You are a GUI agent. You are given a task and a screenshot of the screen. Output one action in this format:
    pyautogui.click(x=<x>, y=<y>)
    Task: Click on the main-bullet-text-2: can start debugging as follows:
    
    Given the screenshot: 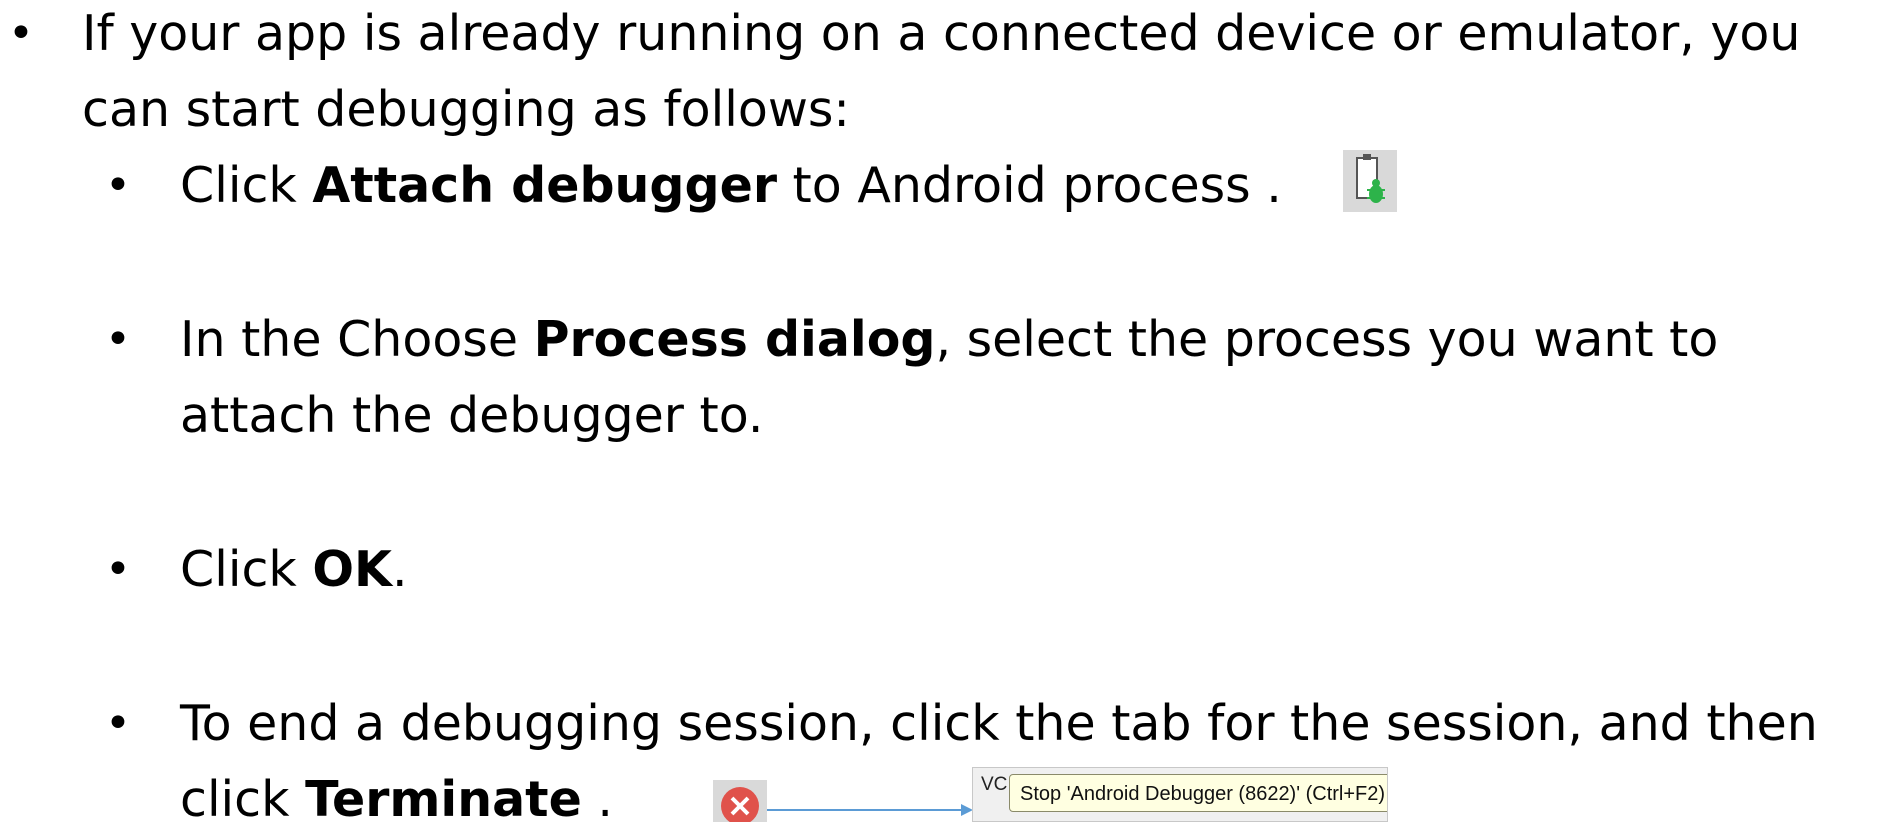 What is the action you would take?
    pyautogui.click(x=466, y=109)
    